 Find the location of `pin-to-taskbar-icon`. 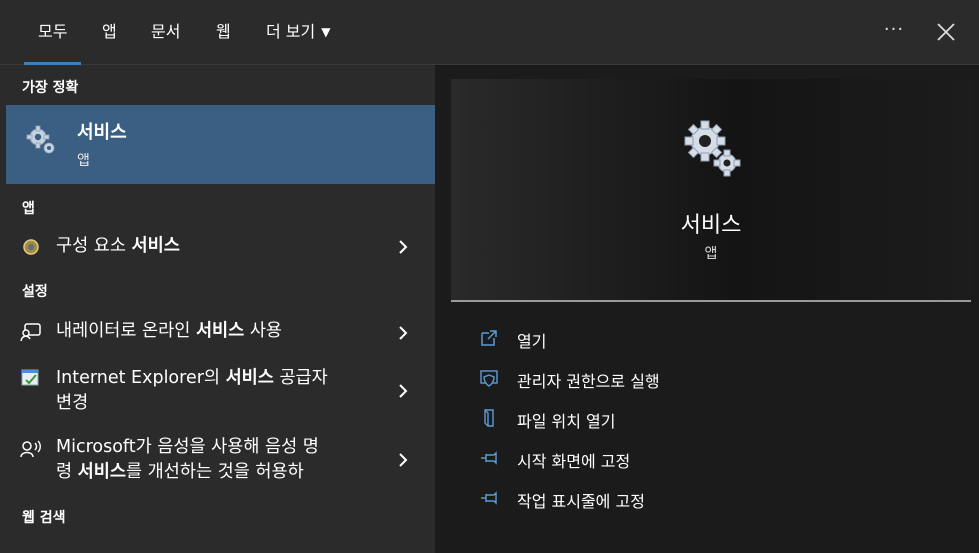

pin-to-taskbar-icon is located at coordinates (489, 498).